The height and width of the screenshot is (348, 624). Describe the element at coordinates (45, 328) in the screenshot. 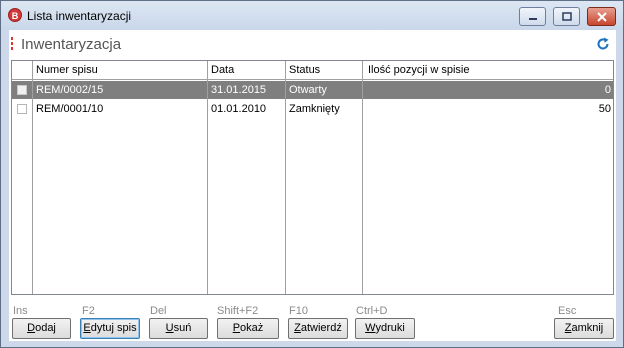

I see `add-button-label: odaj` at that location.